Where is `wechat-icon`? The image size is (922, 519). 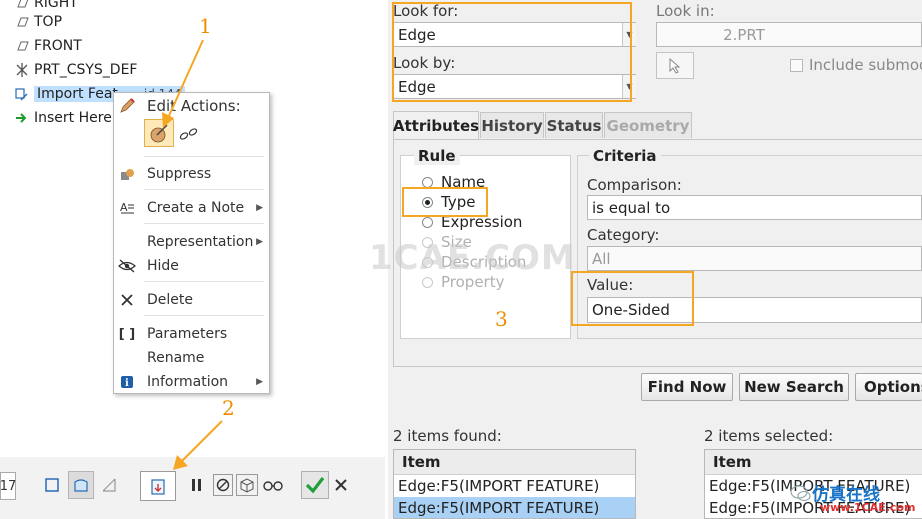
wechat-icon is located at coordinates (800, 493).